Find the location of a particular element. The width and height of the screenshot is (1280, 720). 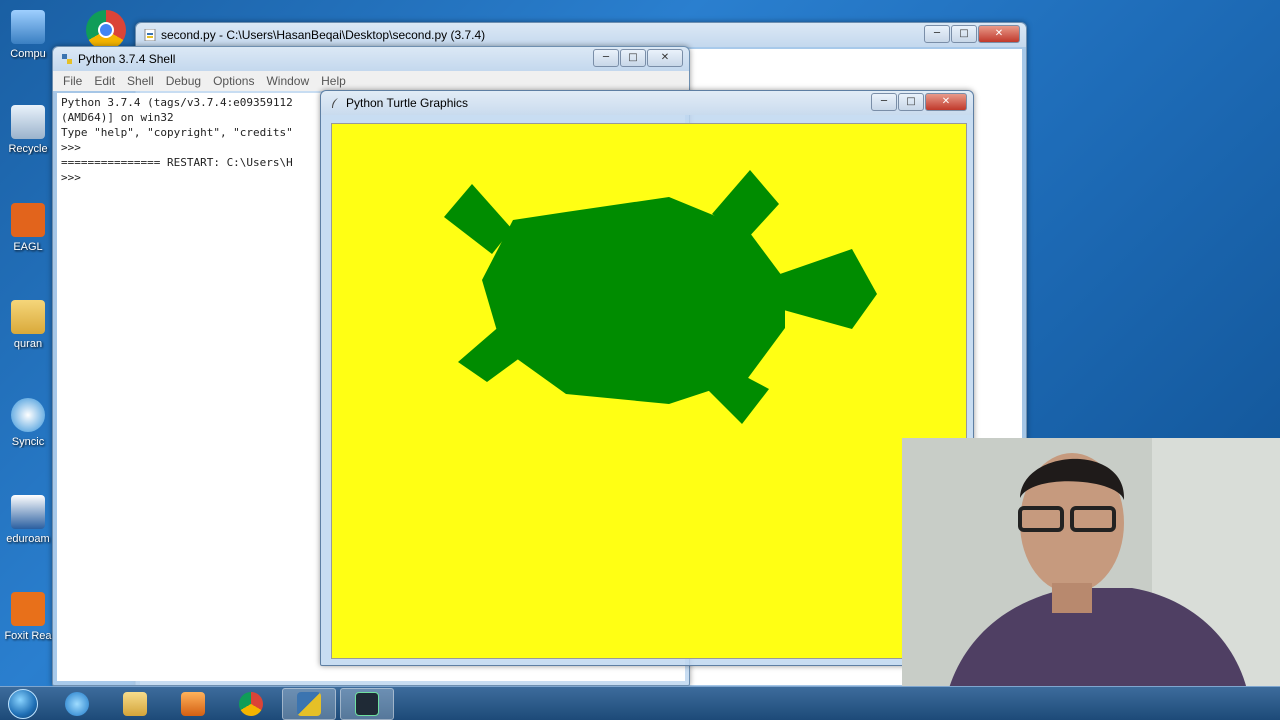

desktop-icon-label: quran is located at coordinates (28, 344).